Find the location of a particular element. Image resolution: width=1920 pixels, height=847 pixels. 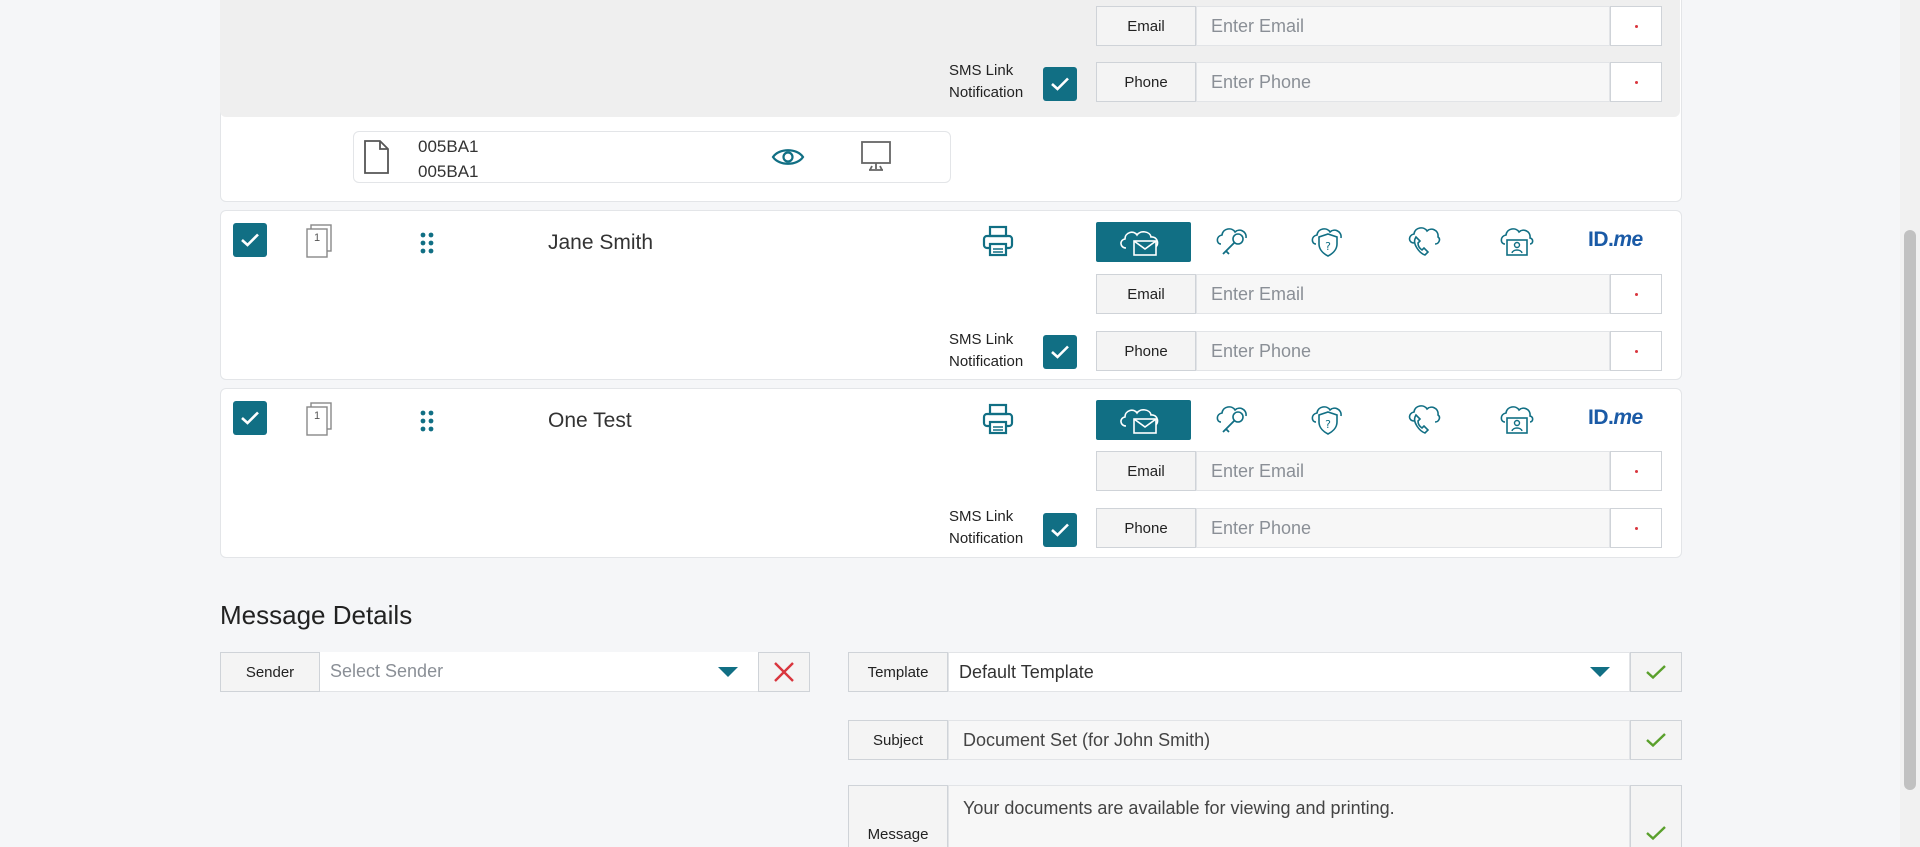

document-id-line2: 005BA1 is located at coordinates (448, 171).